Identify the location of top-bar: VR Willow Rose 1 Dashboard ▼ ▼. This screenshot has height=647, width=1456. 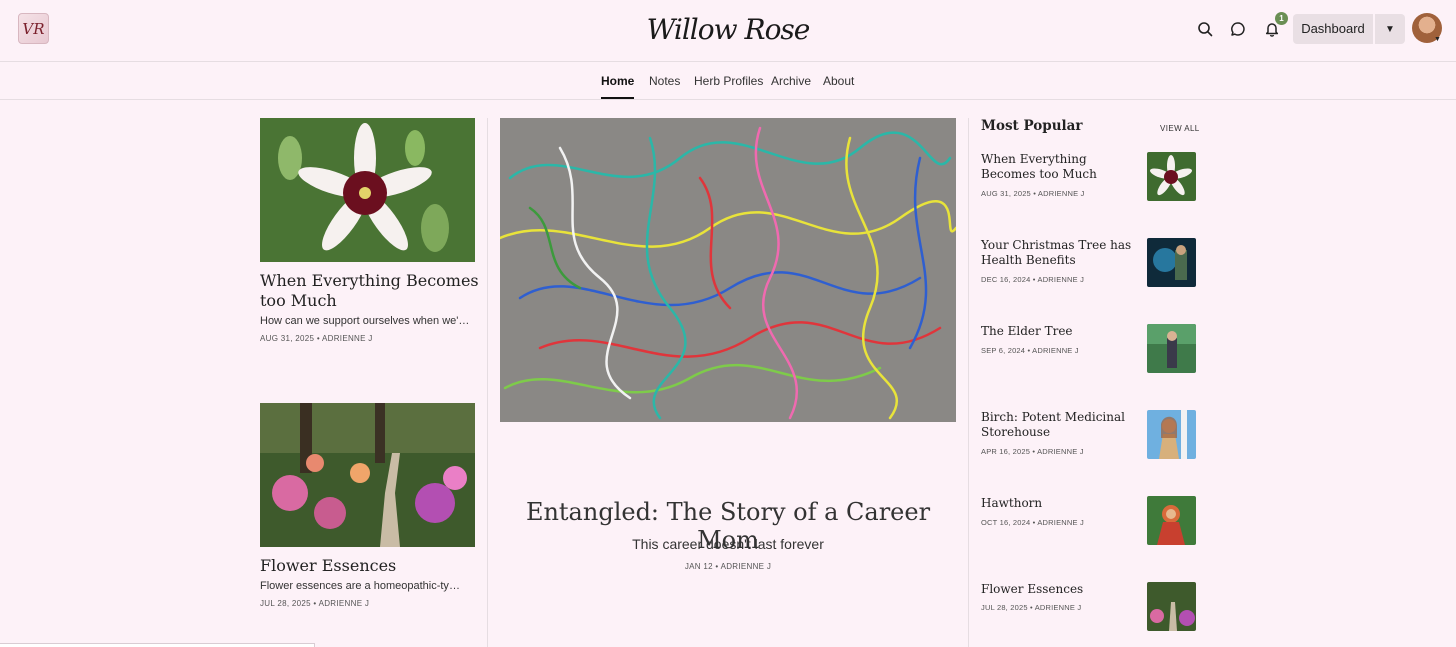
(728, 31).